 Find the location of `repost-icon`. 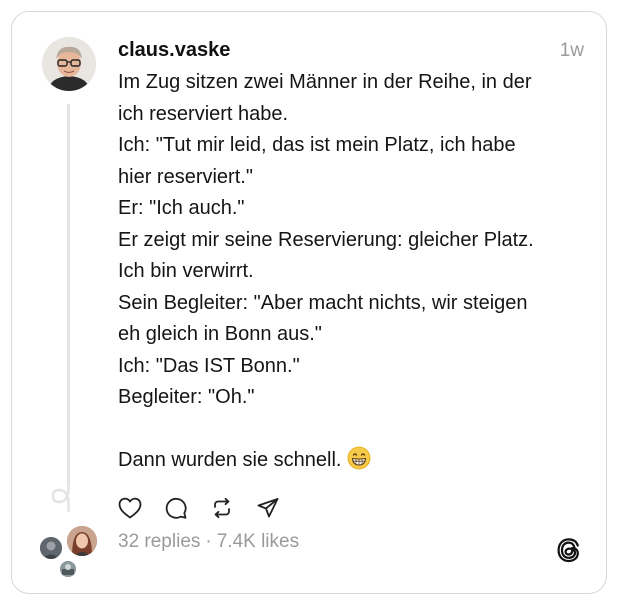

repost-icon is located at coordinates (222, 508).